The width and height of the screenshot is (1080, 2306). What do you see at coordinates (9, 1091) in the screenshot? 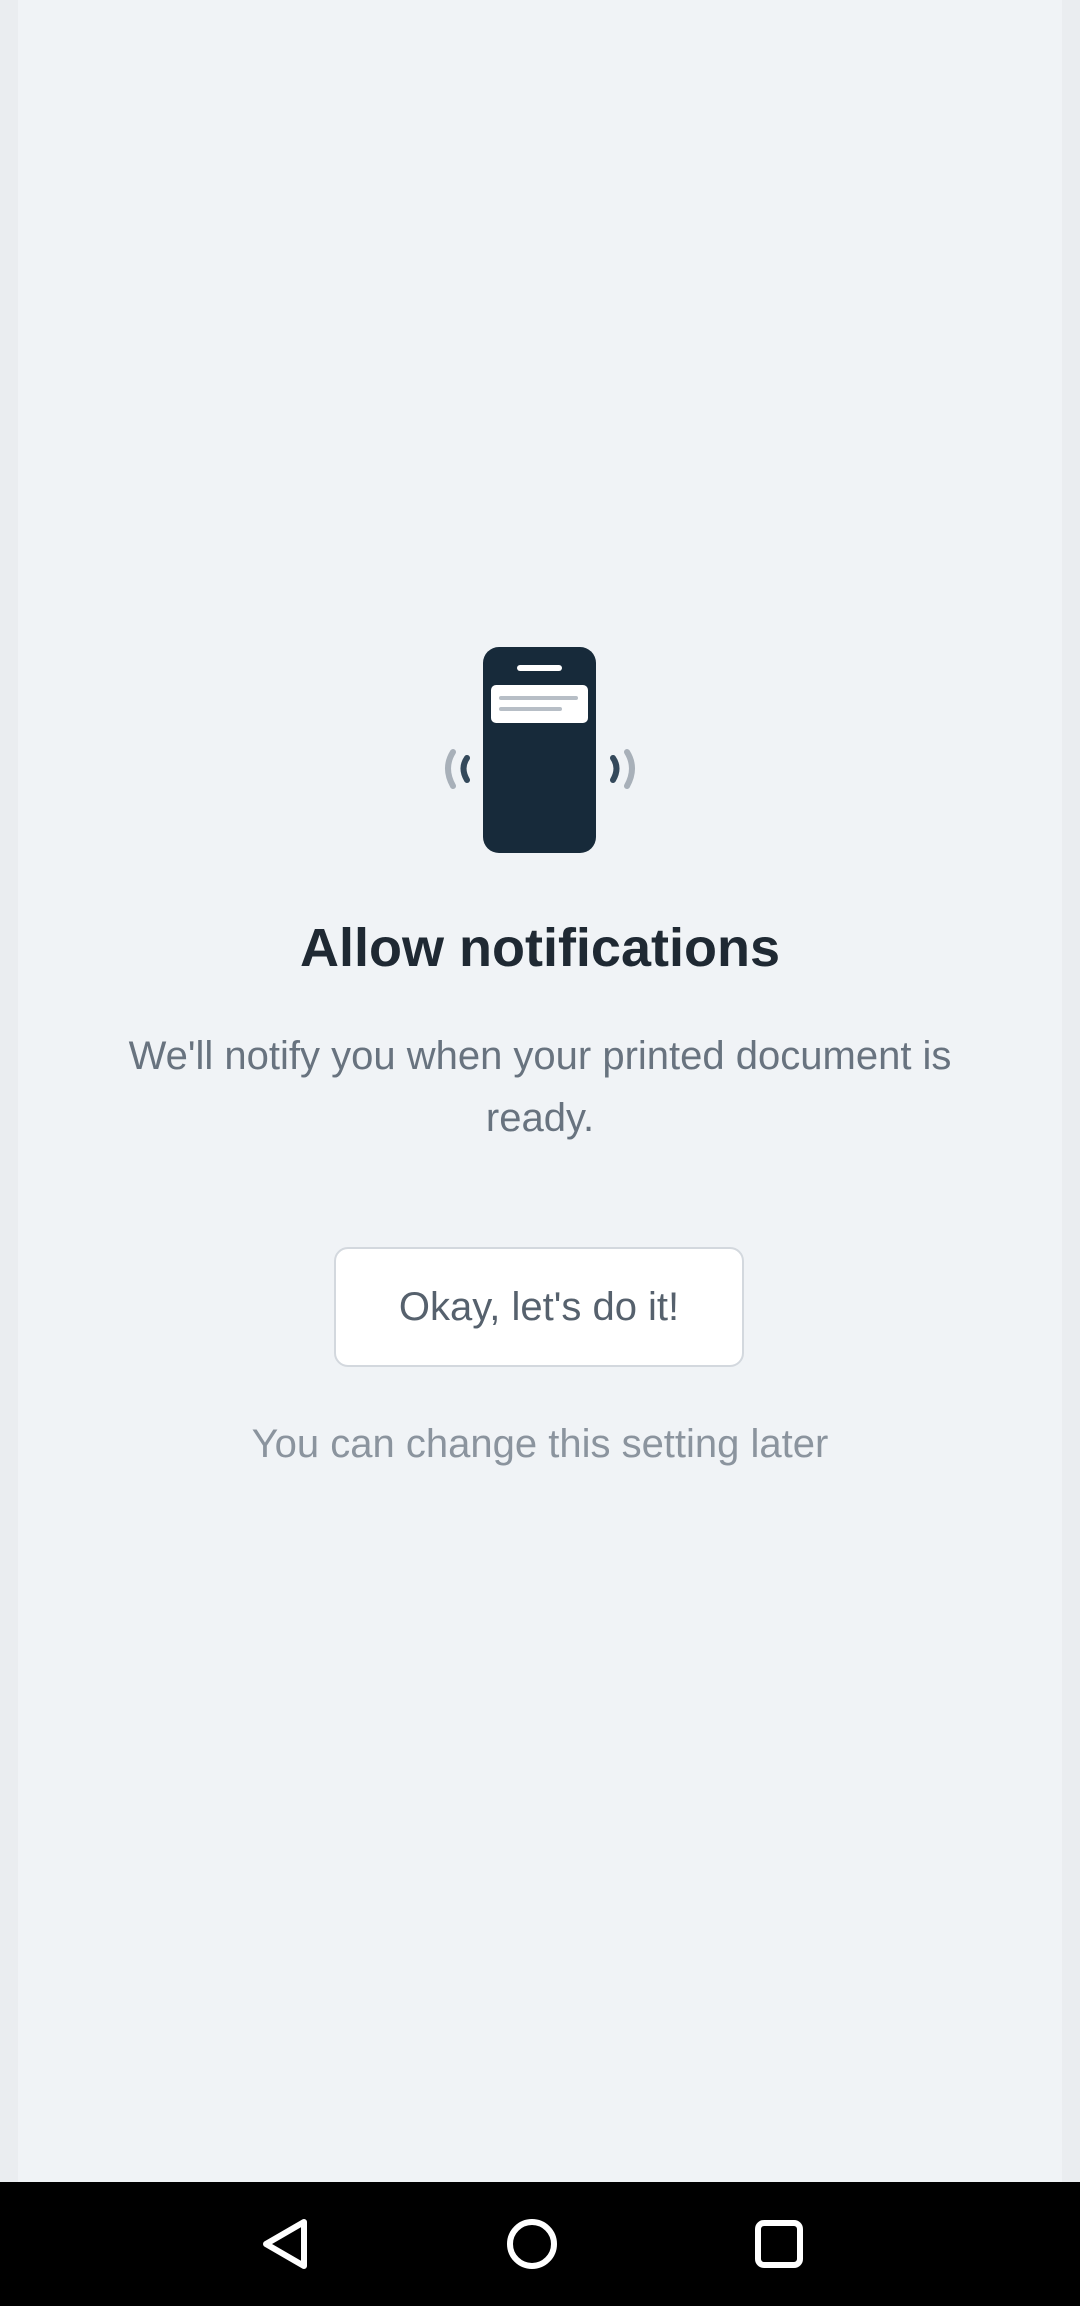
I see `screen-left-edge` at bounding box center [9, 1091].